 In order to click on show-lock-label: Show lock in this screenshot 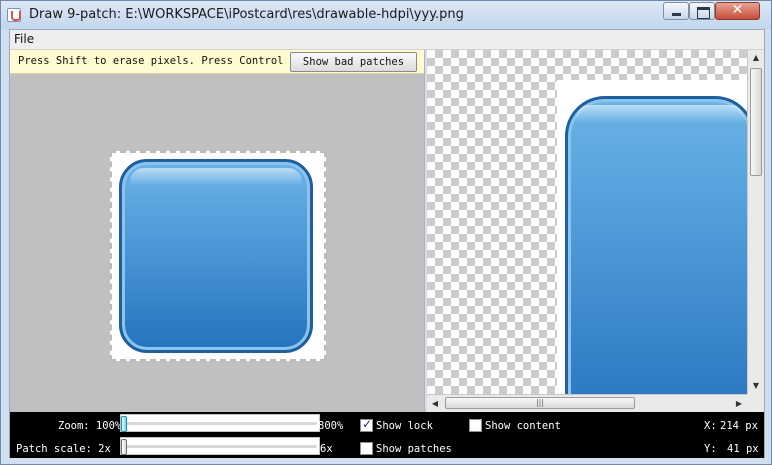, I will do `click(404, 426)`.